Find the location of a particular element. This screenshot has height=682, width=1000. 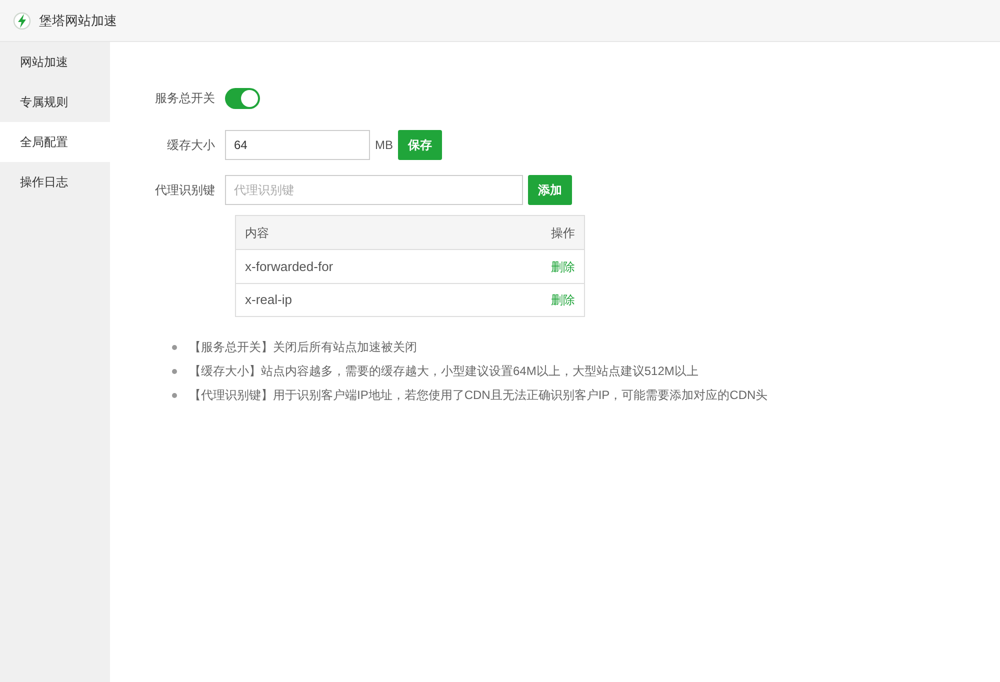

field-label: 代理识别键 is located at coordinates (185, 190).